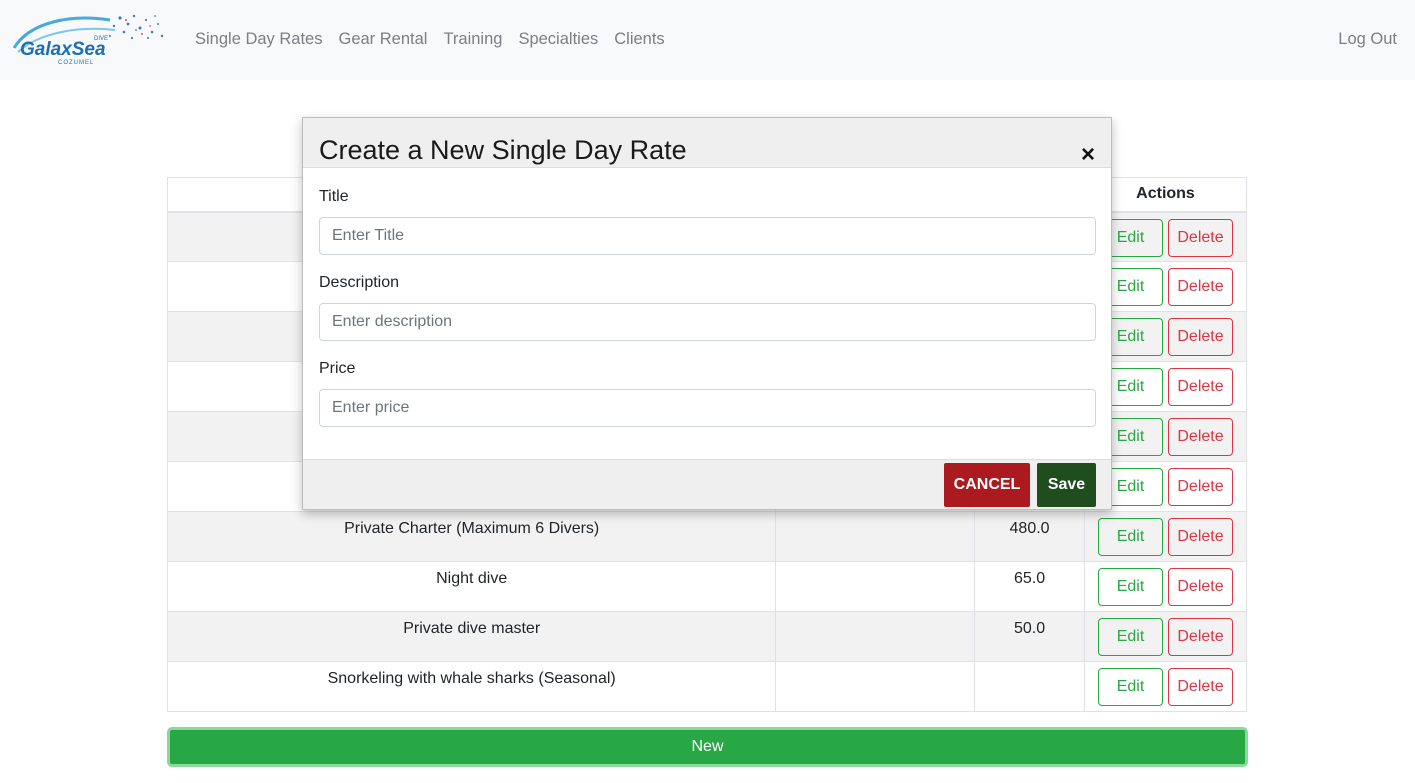  What do you see at coordinates (76, 63) in the screenshot?
I see `svg-text: COZUMEL` at bounding box center [76, 63].